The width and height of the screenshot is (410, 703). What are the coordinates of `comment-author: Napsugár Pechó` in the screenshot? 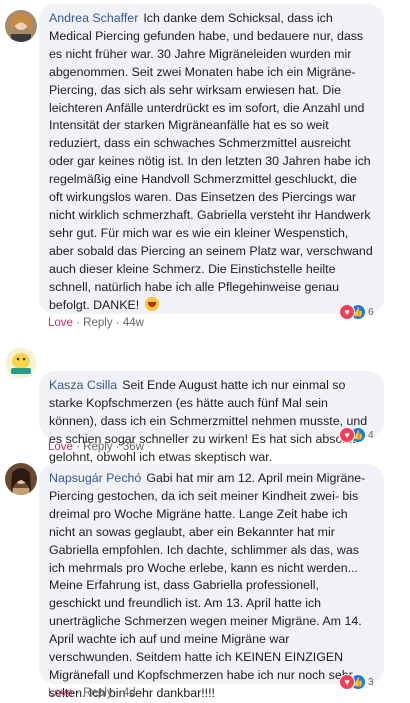 It's located at (95, 478).